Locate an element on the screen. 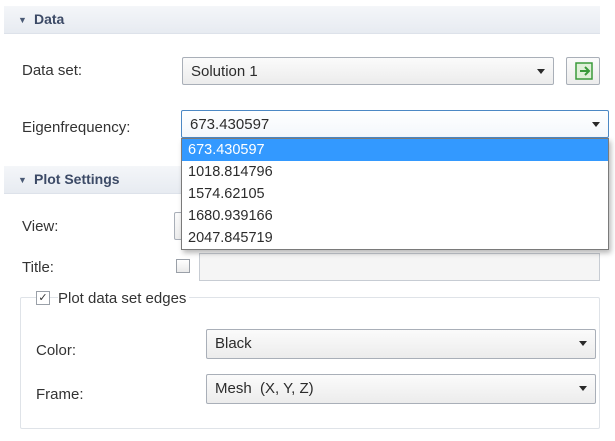 This screenshot has width=615, height=441. color-value: Black is located at coordinates (233, 343).